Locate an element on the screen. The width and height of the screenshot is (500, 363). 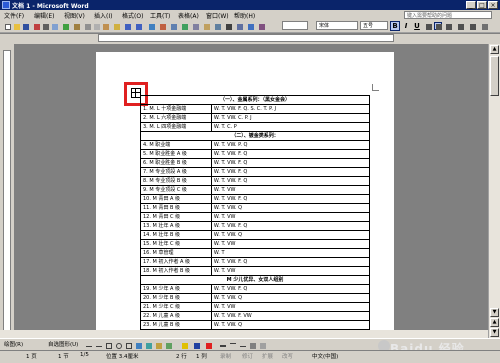
menu-window: 窗口(W) is located at coordinates (217, 15).